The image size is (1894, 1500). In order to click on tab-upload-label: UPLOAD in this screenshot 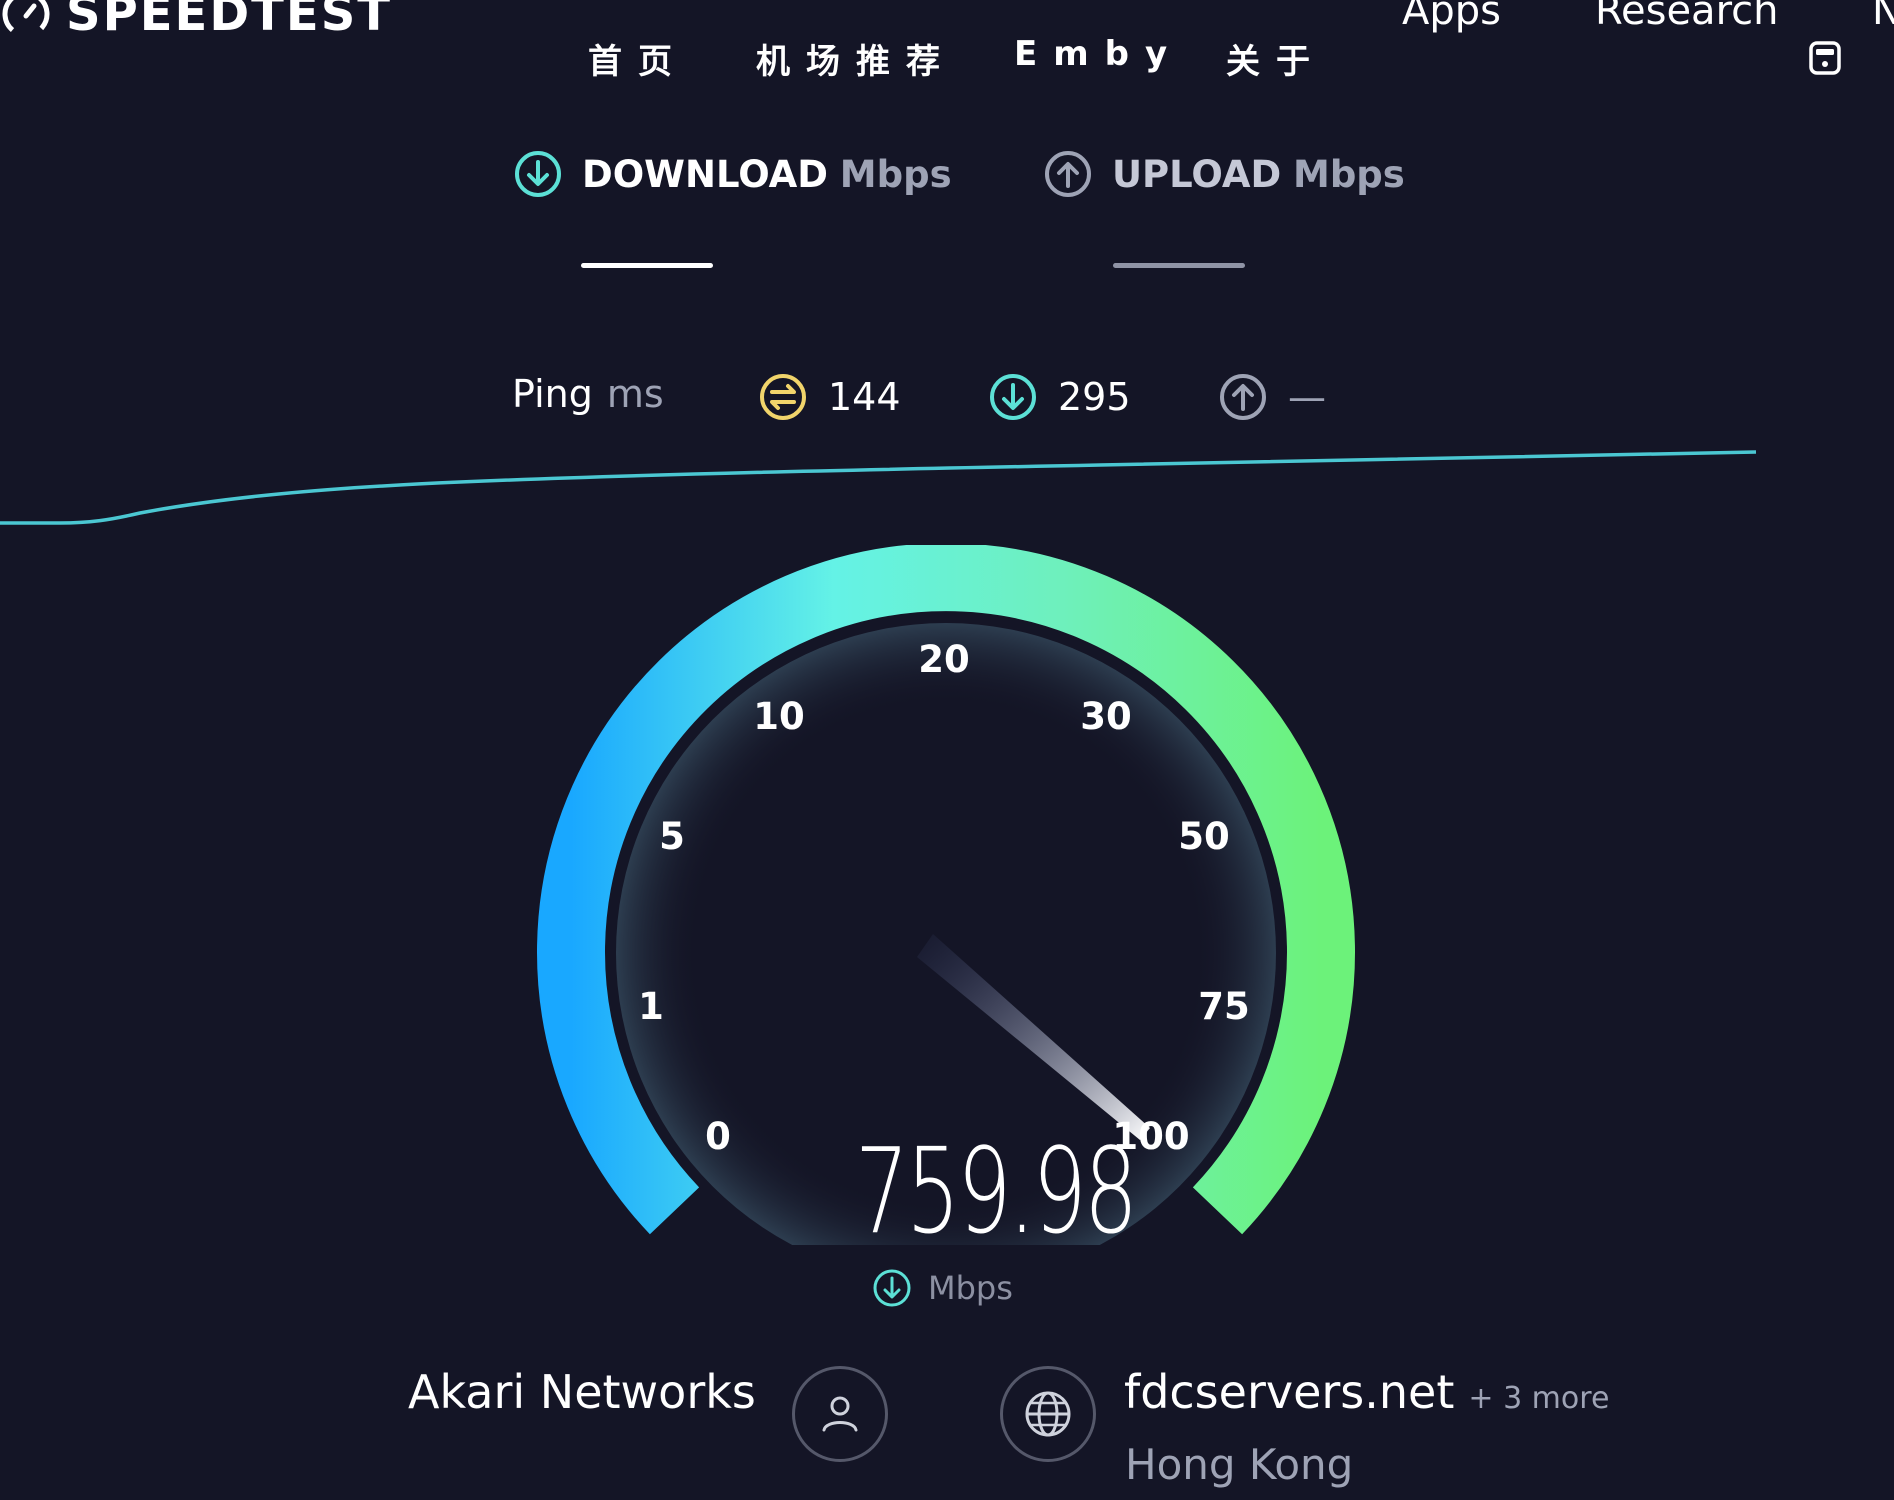, I will do `click(1197, 174)`.